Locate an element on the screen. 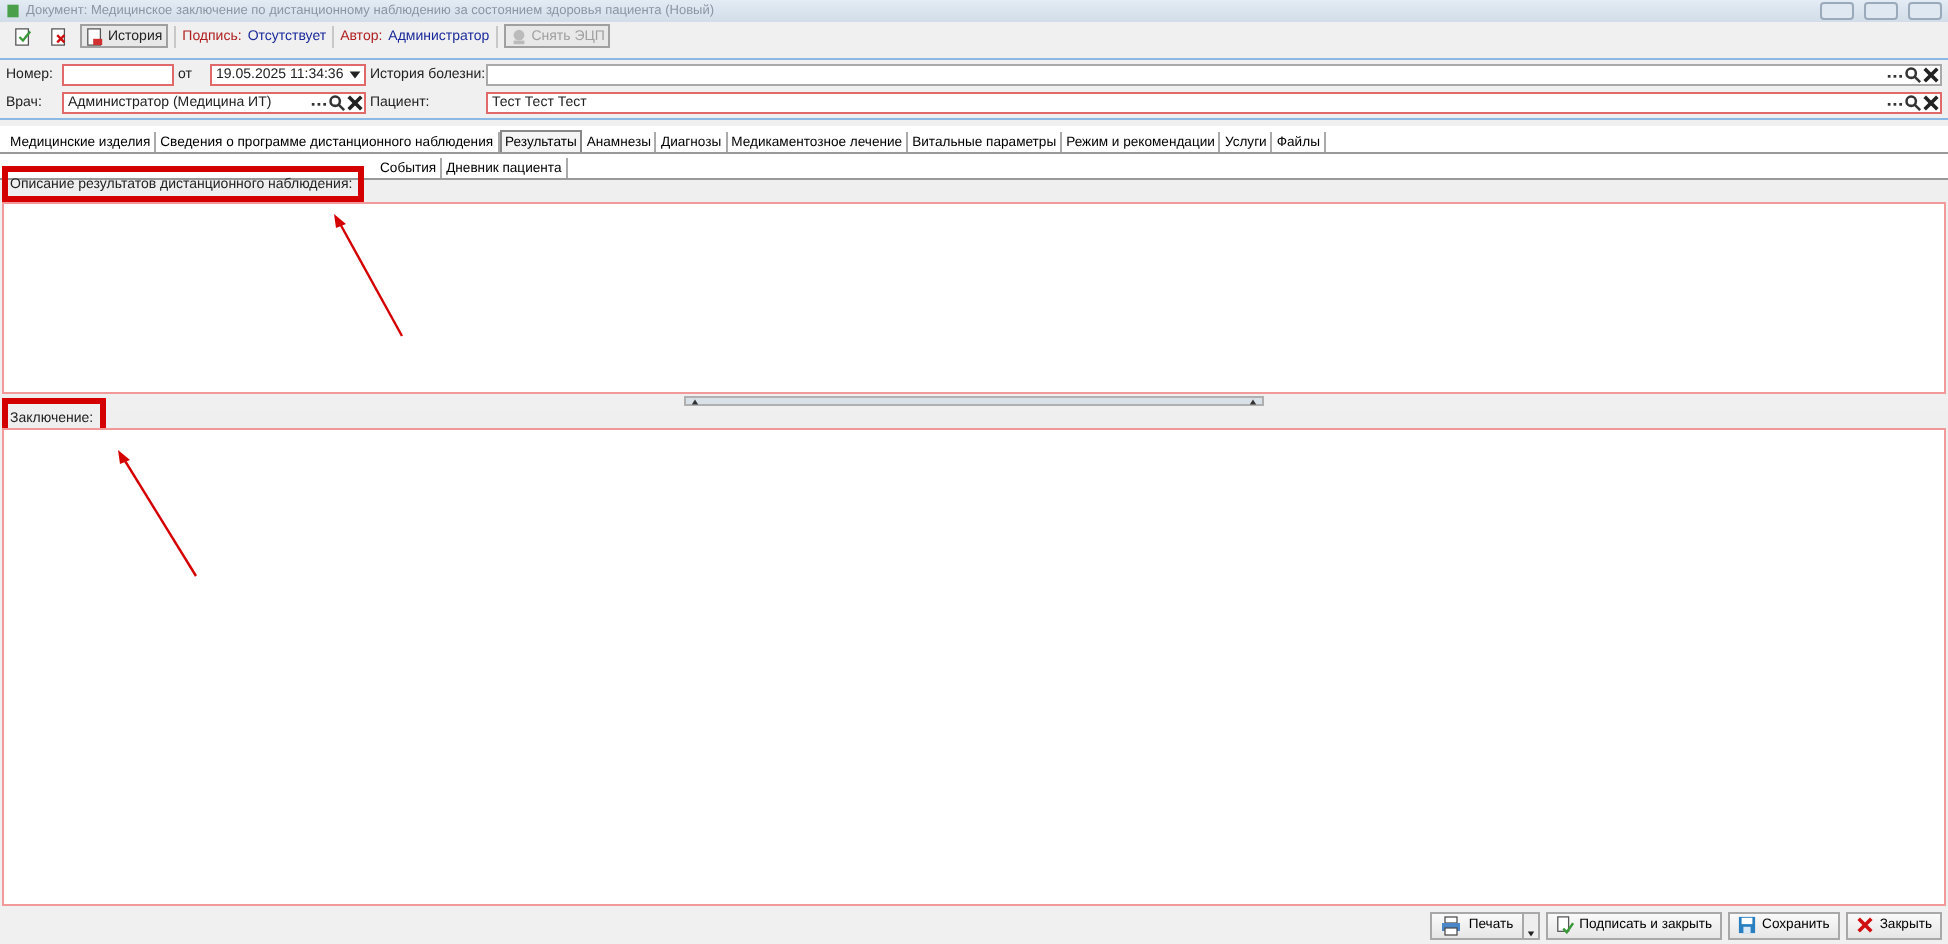  number-field is located at coordinates (118, 75).